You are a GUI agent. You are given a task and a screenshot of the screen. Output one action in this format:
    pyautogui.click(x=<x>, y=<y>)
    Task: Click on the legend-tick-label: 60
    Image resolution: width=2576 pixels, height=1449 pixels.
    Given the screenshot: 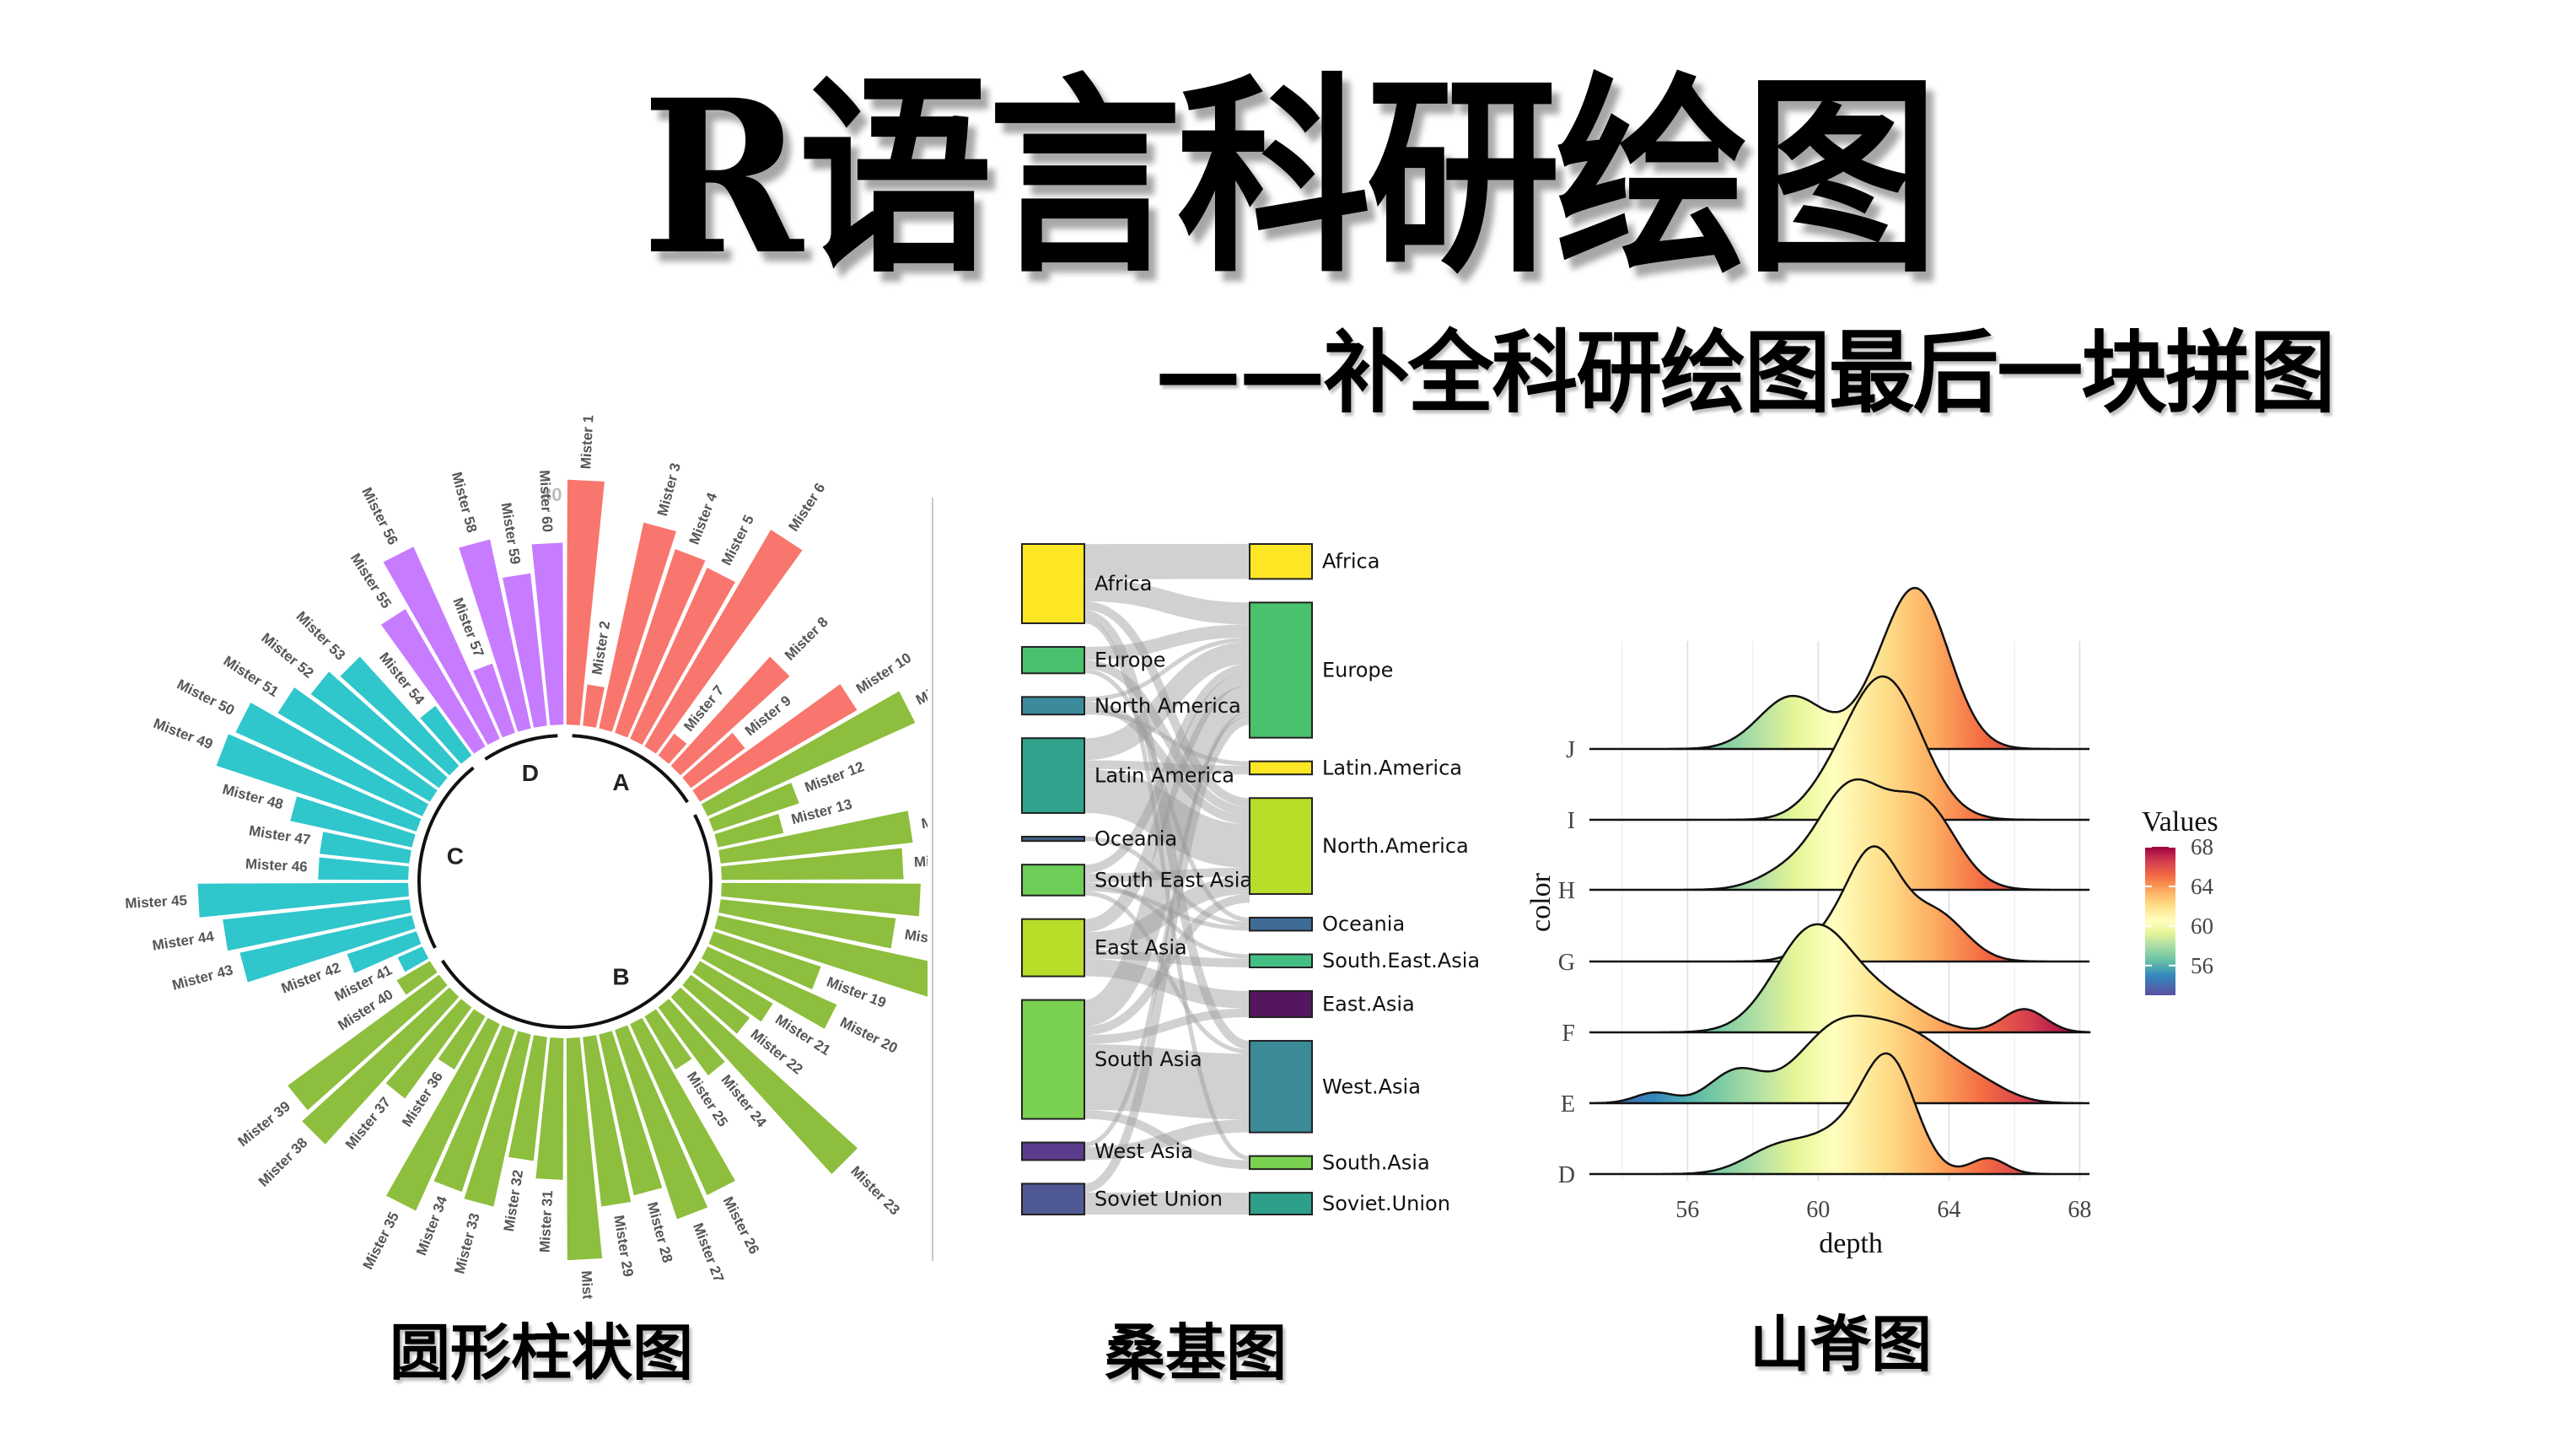 What is the action you would take?
    pyautogui.click(x=2202, y=926)
    